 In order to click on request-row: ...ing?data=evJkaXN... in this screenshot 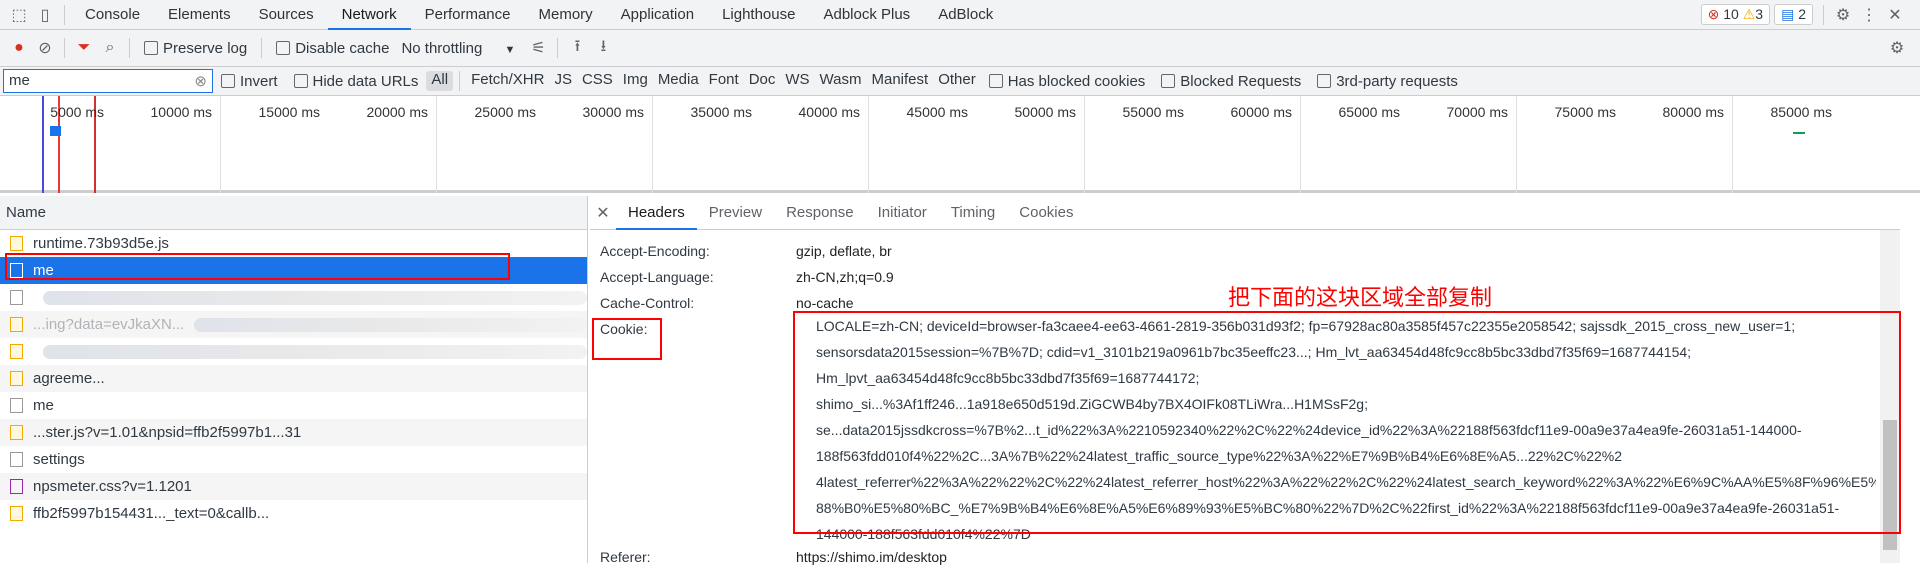, I will do `click(293, 324)`.